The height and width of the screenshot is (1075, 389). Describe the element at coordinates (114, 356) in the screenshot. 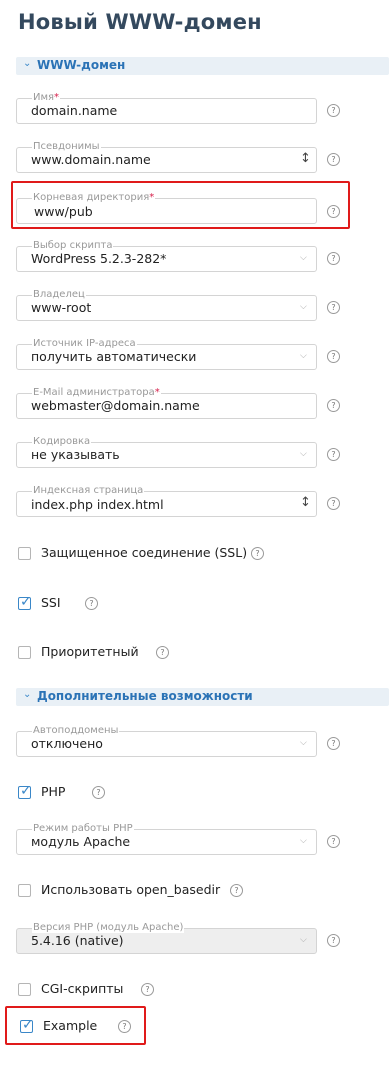

I see `ip-source-value: получить автоматически` at that location.